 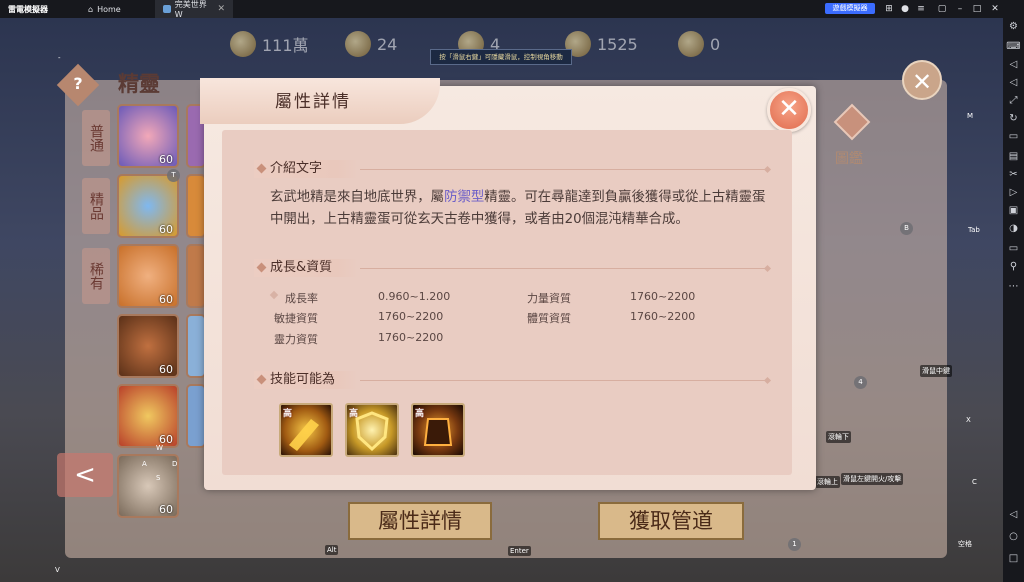 What do you see at coordinates (850, 8) in the screenshot?
I see `promo-button: 遊戲模擬器` at bounding box center [850, 8].